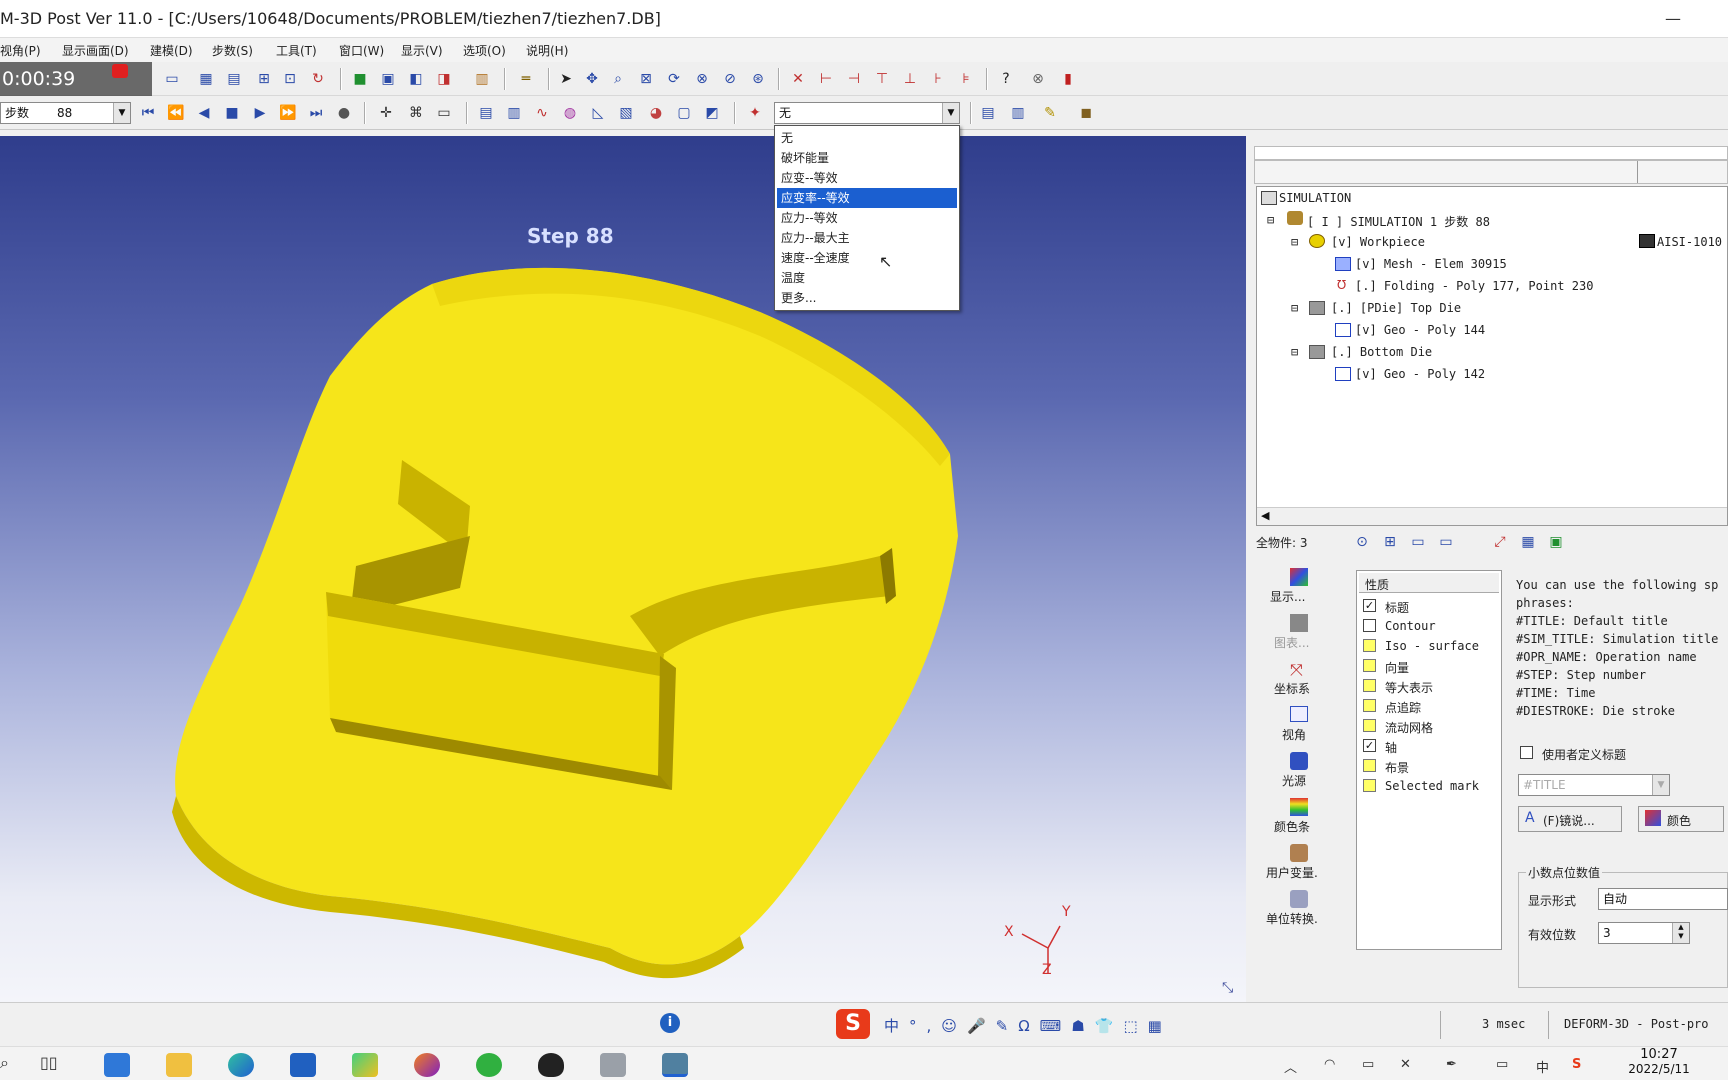 This screenshot has height=1080, width=1728. Describe the element at coordinates (206, 79) in the screenshot. I see `grid-icon: ▦` at that location.